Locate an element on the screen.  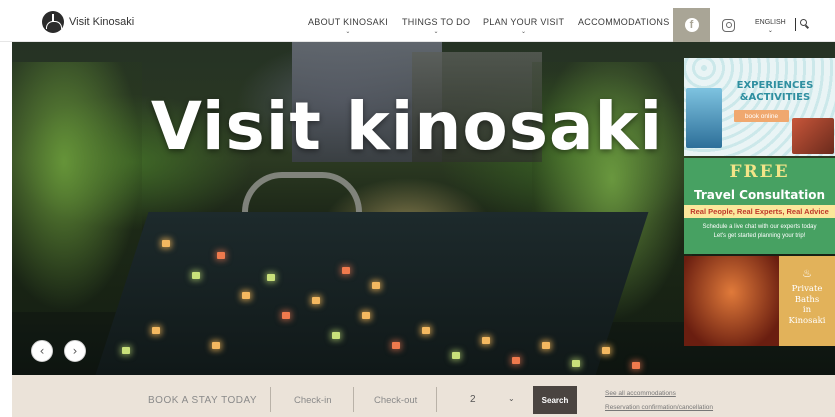
nav-label: PLAN YOUR VISIT is located at coordinates (524, 22).